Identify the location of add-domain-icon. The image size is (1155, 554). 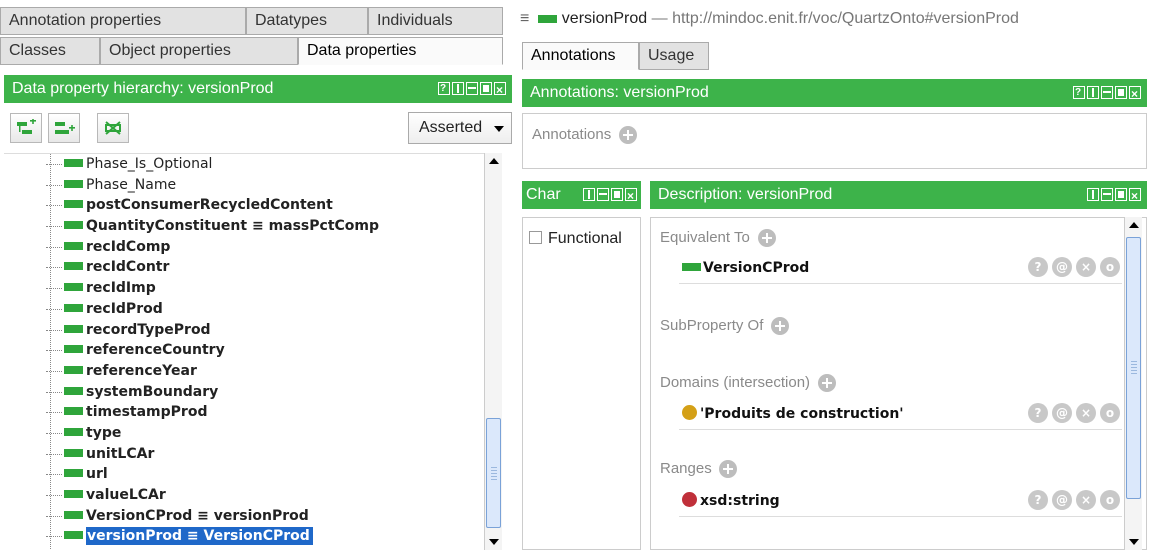
(826, 382).